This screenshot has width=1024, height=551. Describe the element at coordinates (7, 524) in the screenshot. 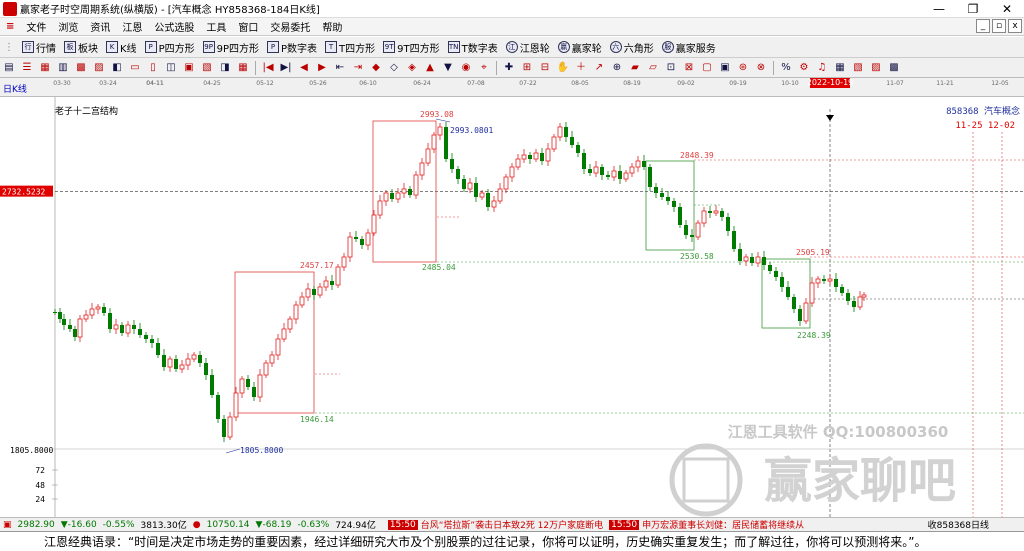

I see `index-sh-icon: ▣` at that location.